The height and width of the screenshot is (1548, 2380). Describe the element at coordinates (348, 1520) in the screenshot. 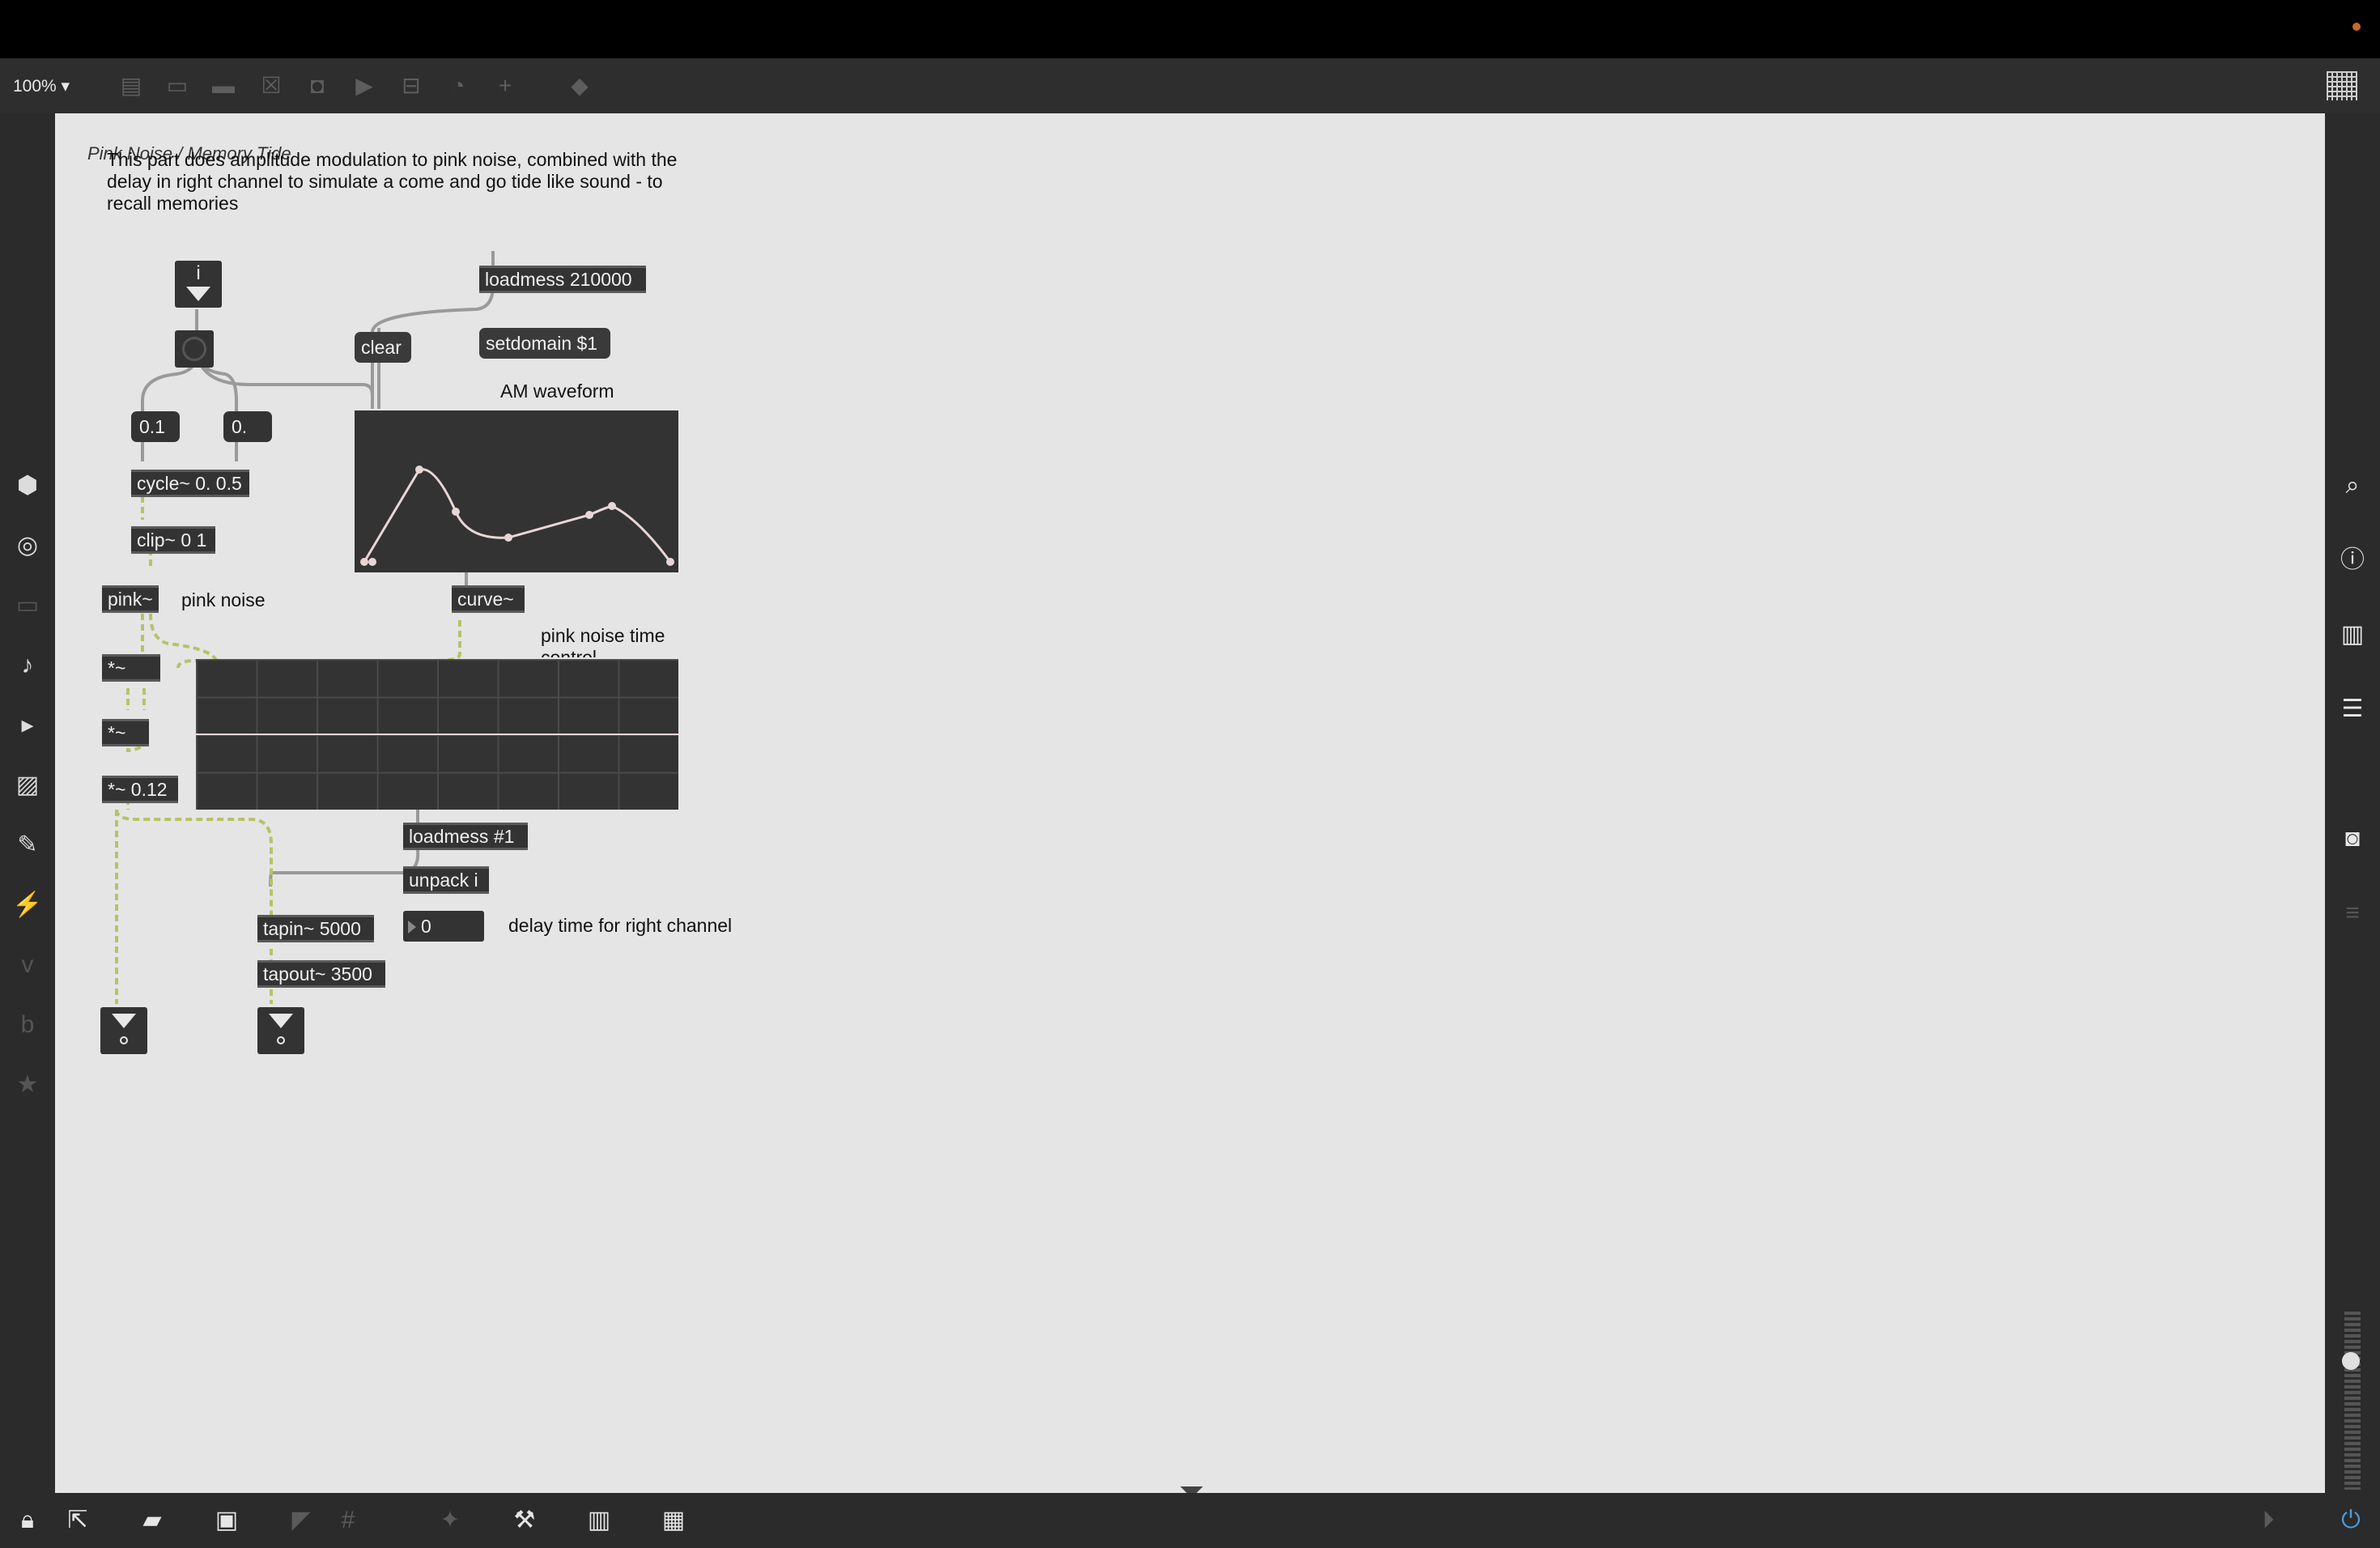

I see `grid-icon: #` at that location.